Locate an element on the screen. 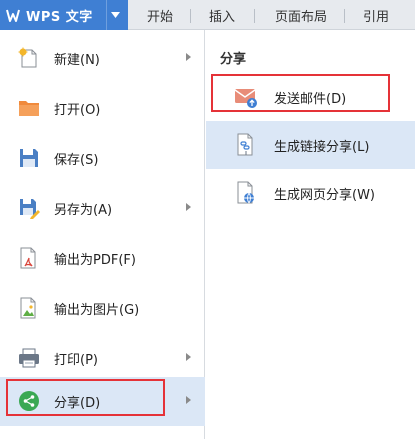 The image size is (415, 439). tab-page-layout: 页面布局 is located at coordinates (301, 15).